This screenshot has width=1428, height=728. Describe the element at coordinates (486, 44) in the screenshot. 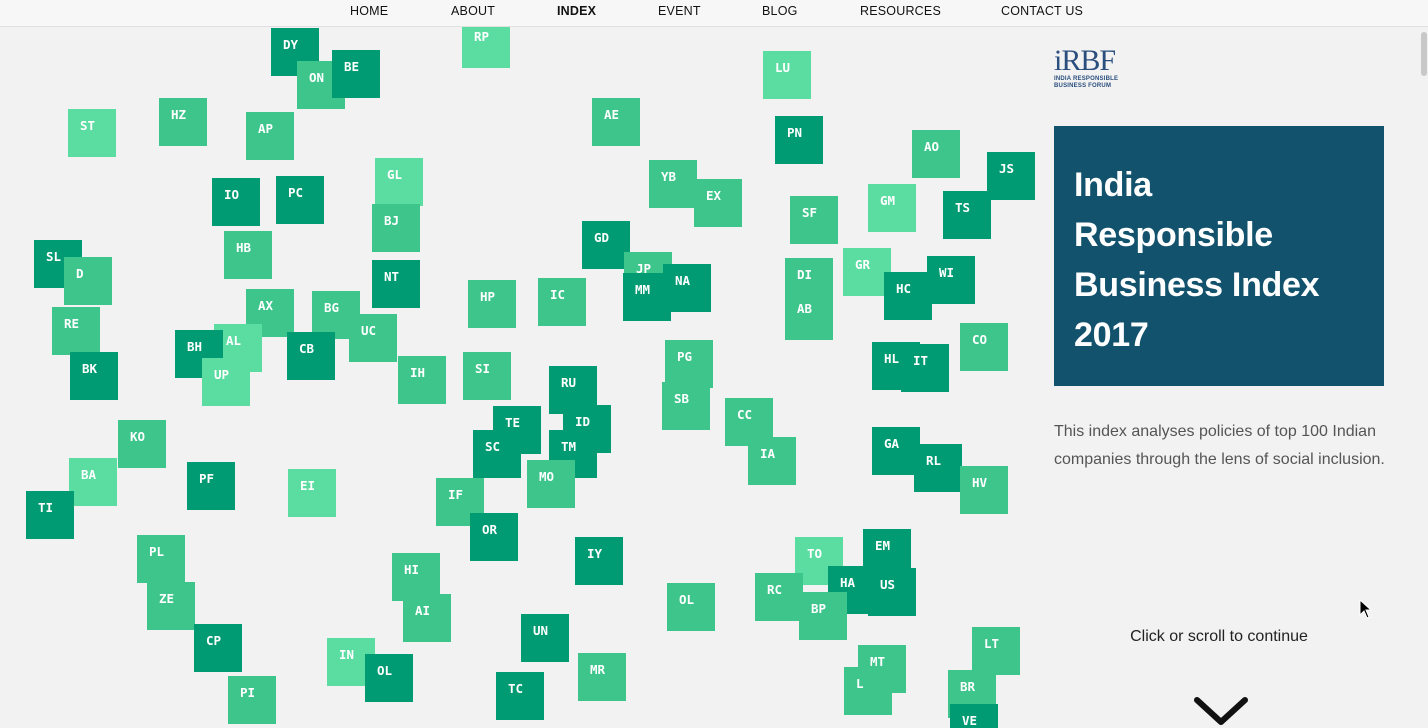

I see `company-tile: RP` at that location.